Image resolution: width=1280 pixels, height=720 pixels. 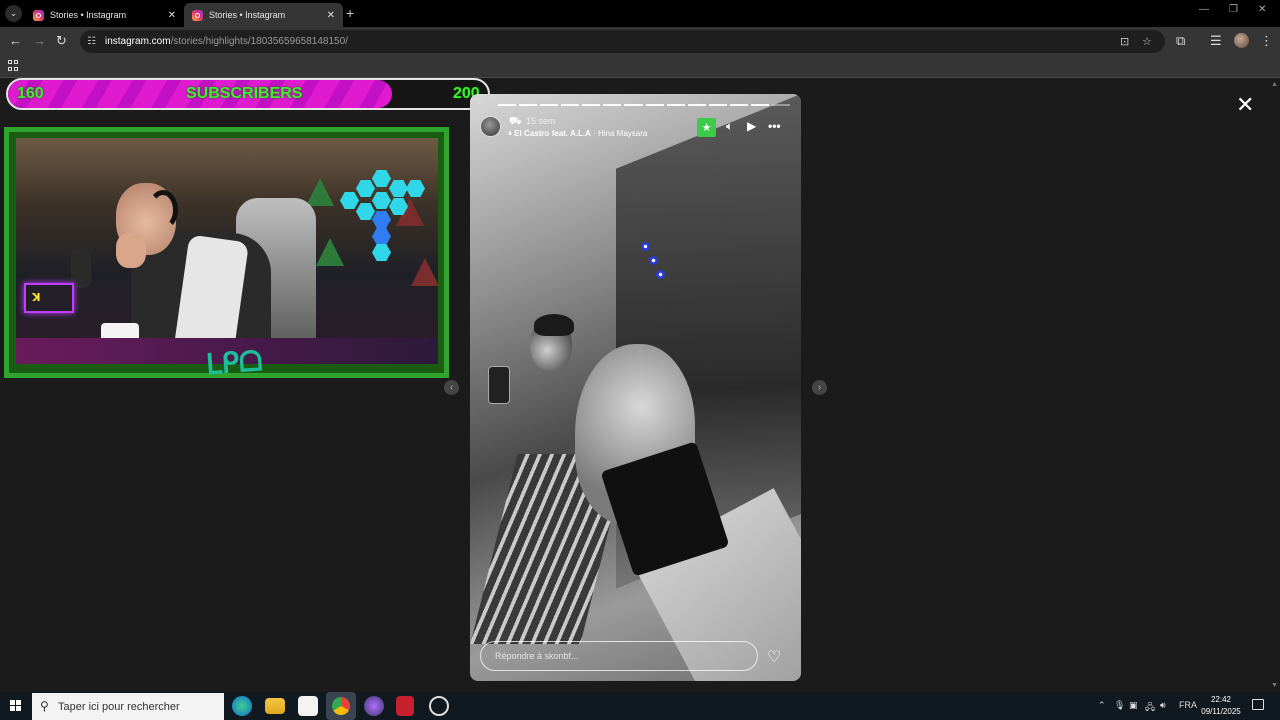 What do you see at coordinates (1150, 708) in the screenshot?
I see `network-icon: 🖧︎` at bounding box center [1150, 708].